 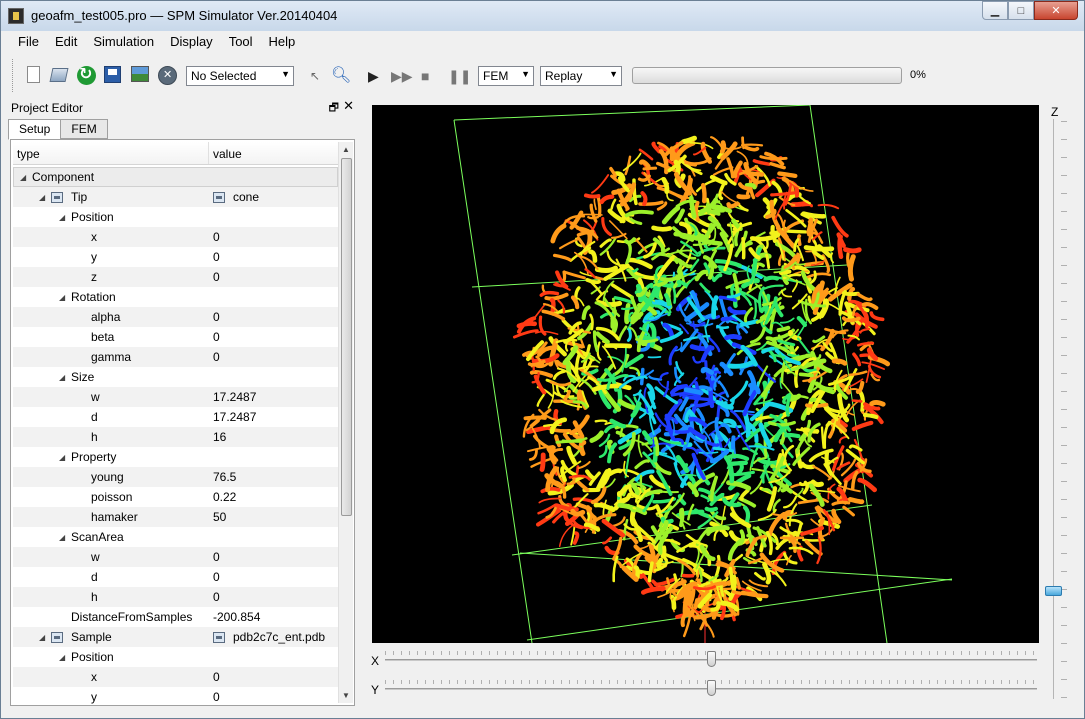 What do you see at coordinates (35, 129) in the screenshot?
I see `tab-setup: Setup` at bounding box center [35, 129].